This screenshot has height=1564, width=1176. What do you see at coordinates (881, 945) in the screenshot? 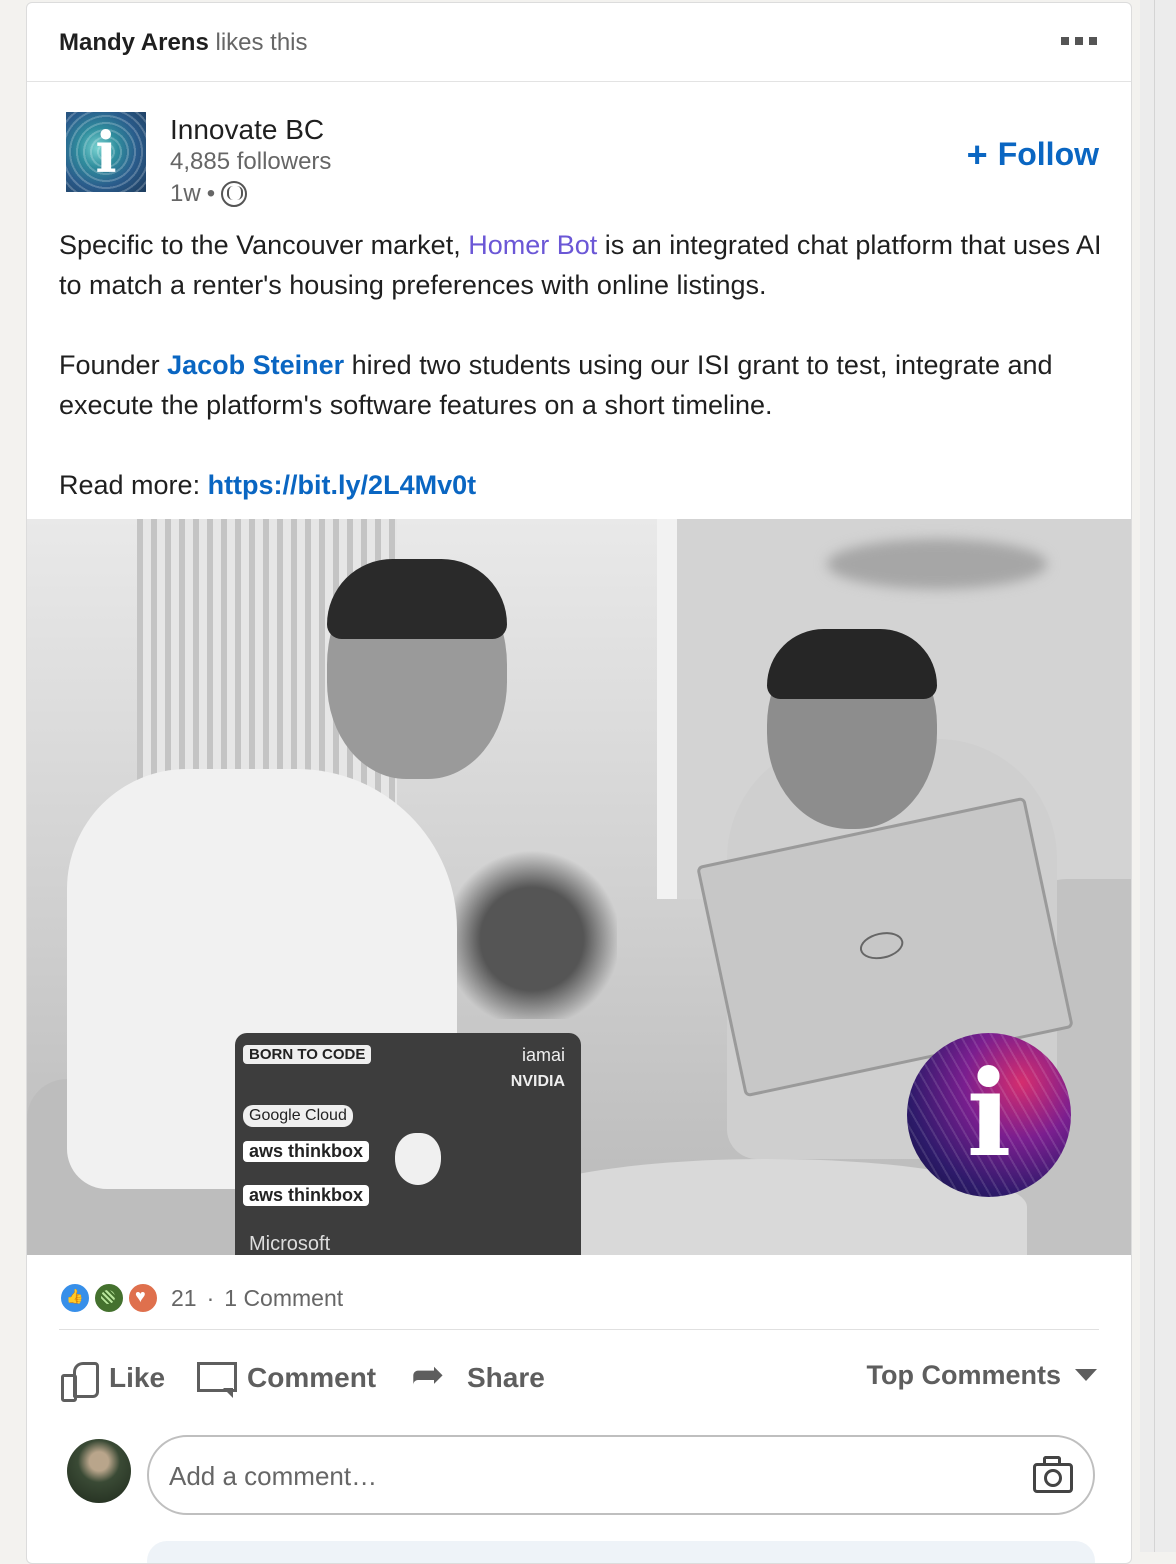
I see `dell-logo` at bounding box center [881, 945].